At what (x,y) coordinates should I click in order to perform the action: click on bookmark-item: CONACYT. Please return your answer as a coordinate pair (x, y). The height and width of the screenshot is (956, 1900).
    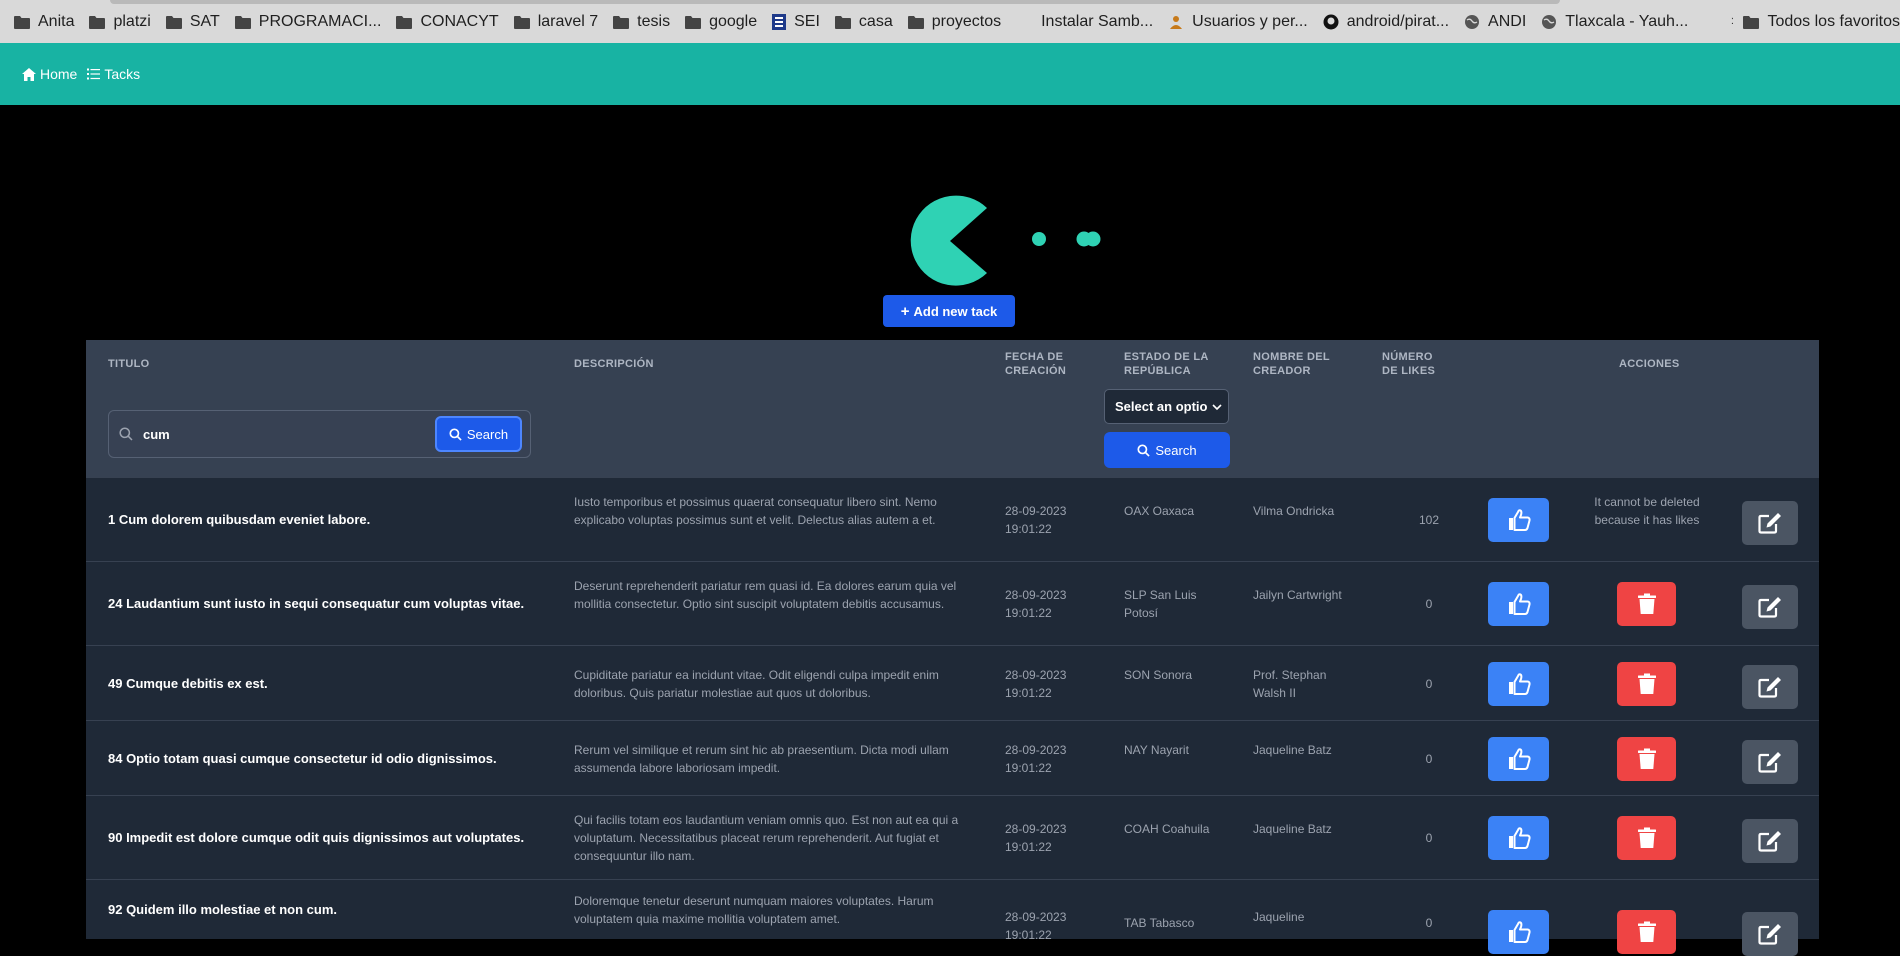
    Looking at the image, I should click on (447, 22).